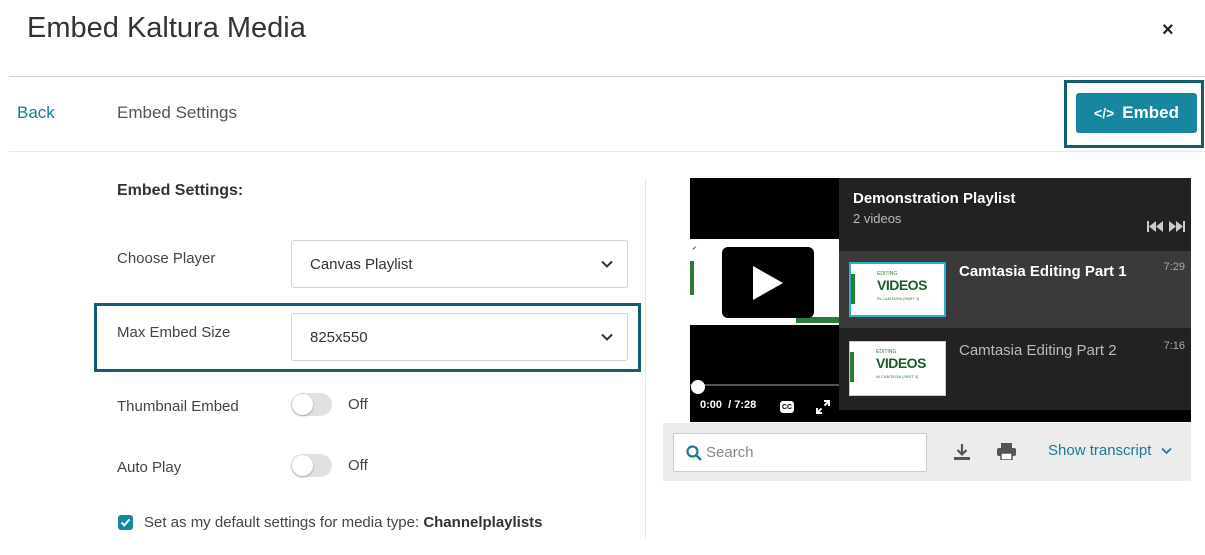 This screenshot has width=1205, height=555. Describe the element at coordinates (483, 522) in the screenshot. I see `default-settings-media-type: Channelplaylists` at that location.